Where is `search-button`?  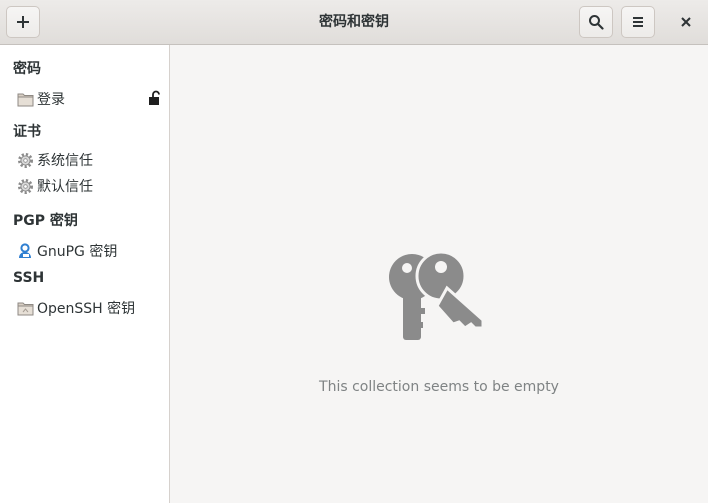 search-button is located at coordinates (596, 22).